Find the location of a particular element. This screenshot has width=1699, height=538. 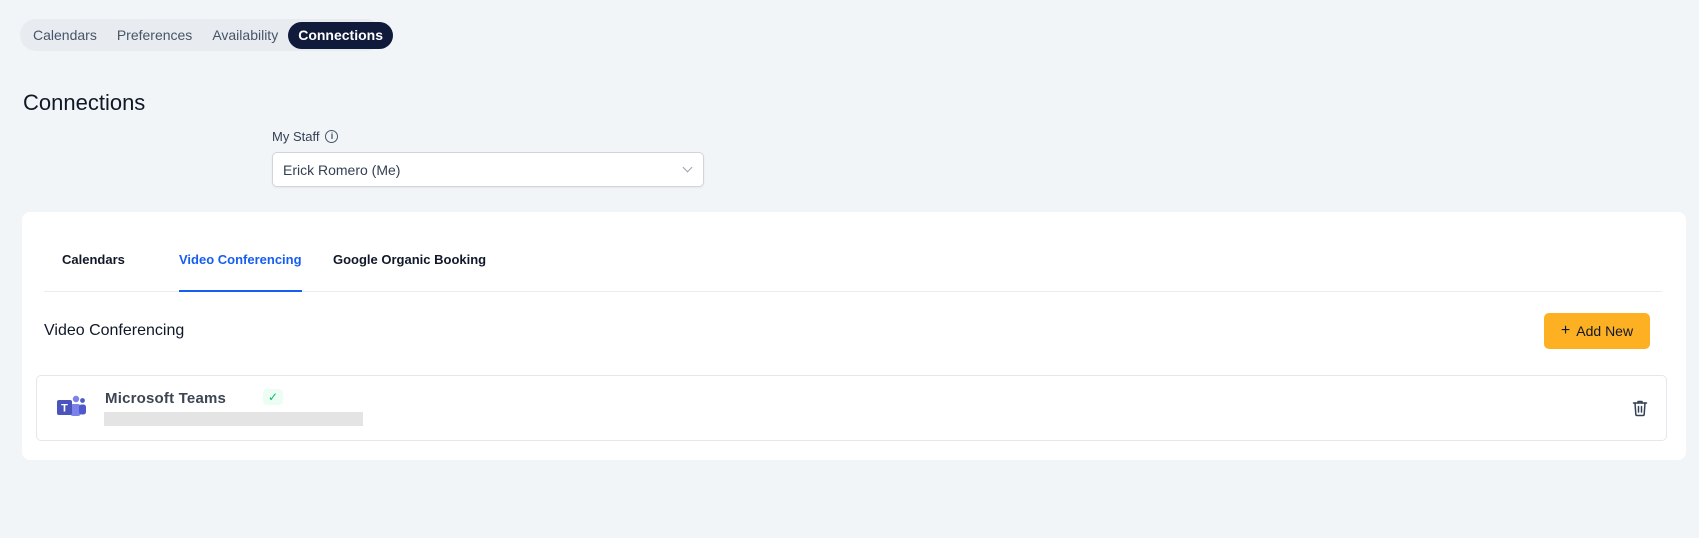

staff-select-value: Erick Romero (Me) is located at coordinates (342, 169).